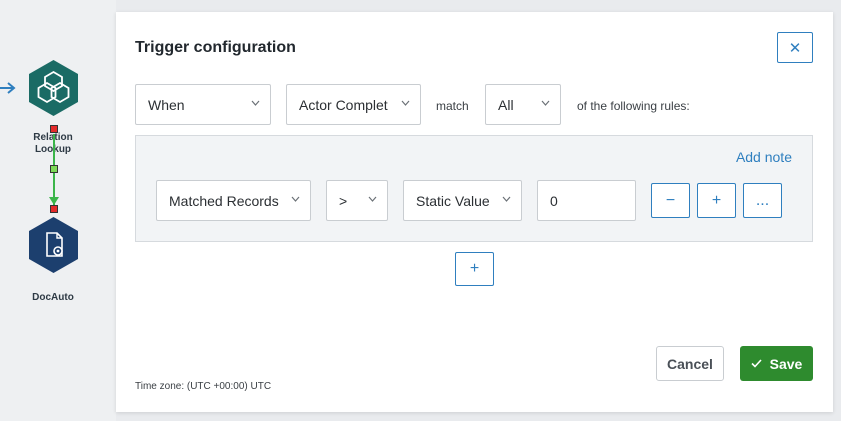 The width and height of the screenshot is (841, 421). I want to click on connector-midpoint-handle, so click(54, 169).